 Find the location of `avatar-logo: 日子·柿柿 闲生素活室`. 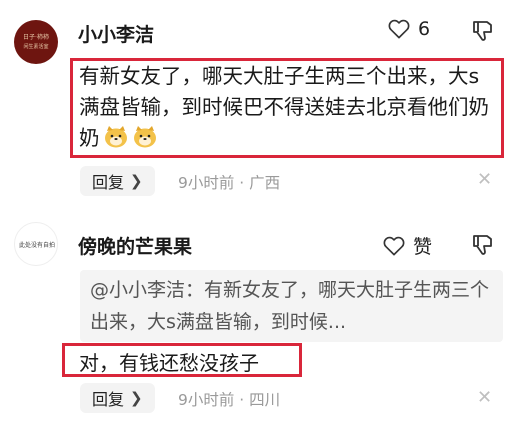

avatar-logo: 日子·柿柿 闲生素活室 is located at coordinates (36, 41).